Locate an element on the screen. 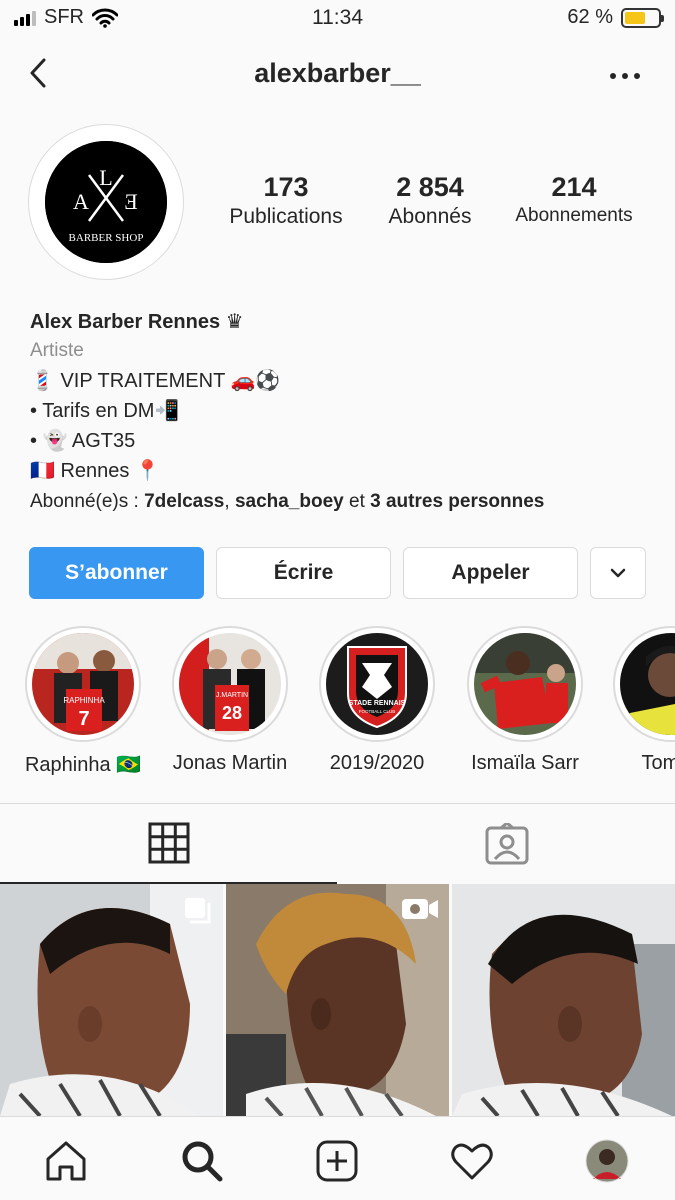 The image size is (675, 1200). heart-icon is located at coordinates (472, 1161).